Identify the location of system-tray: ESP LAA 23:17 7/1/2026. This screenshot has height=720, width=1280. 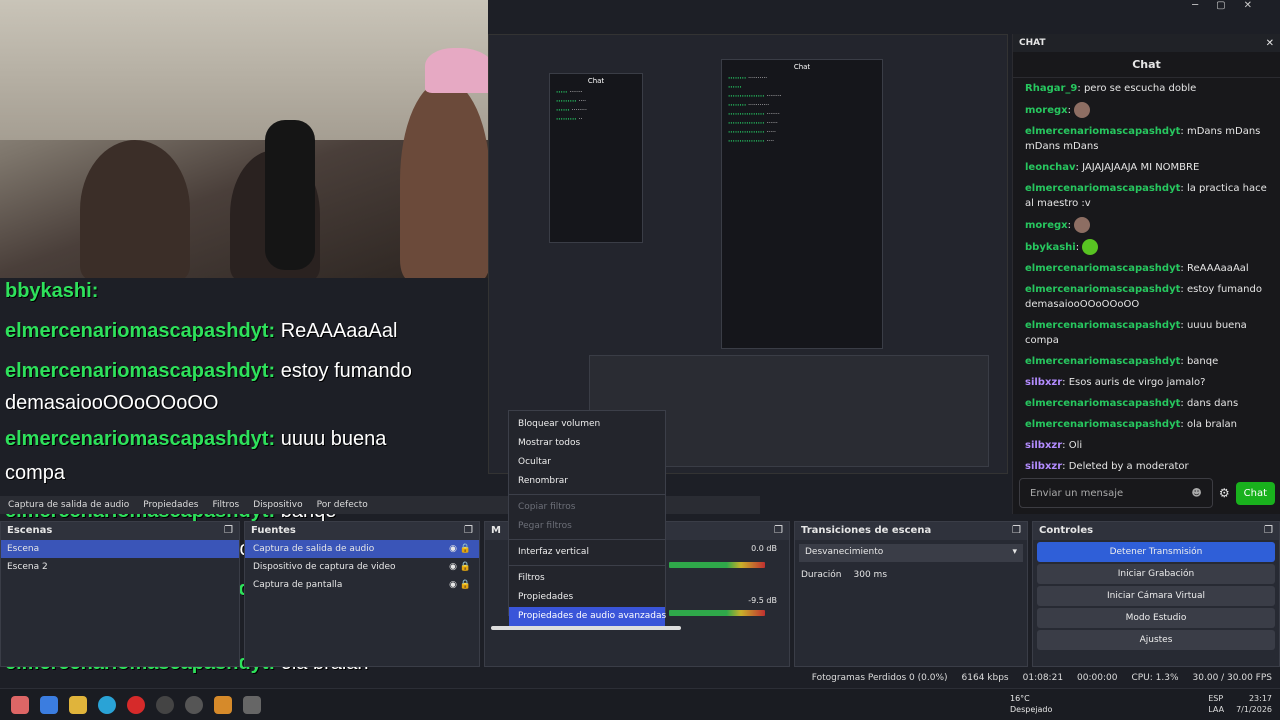
(1240, 704).